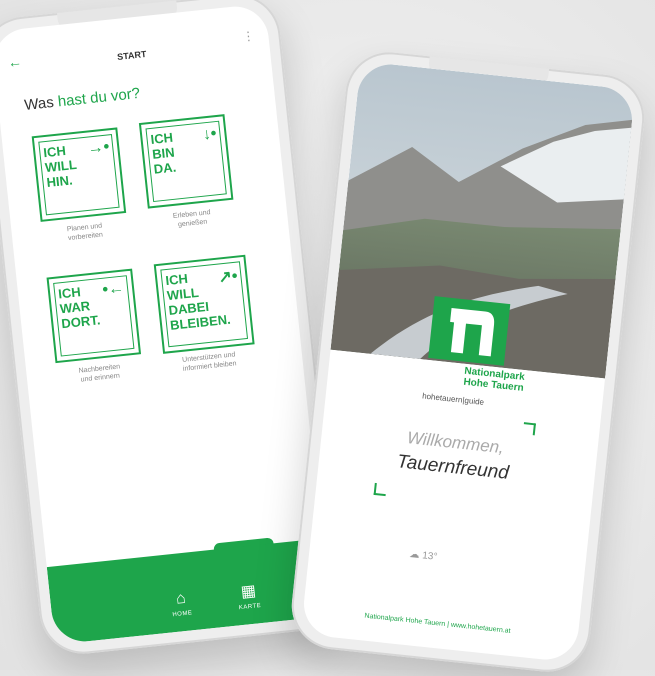 The height and width of the screenshot is (676, 655). I want to click on tile-caption: Erleben und genießen, so click(191, 219).